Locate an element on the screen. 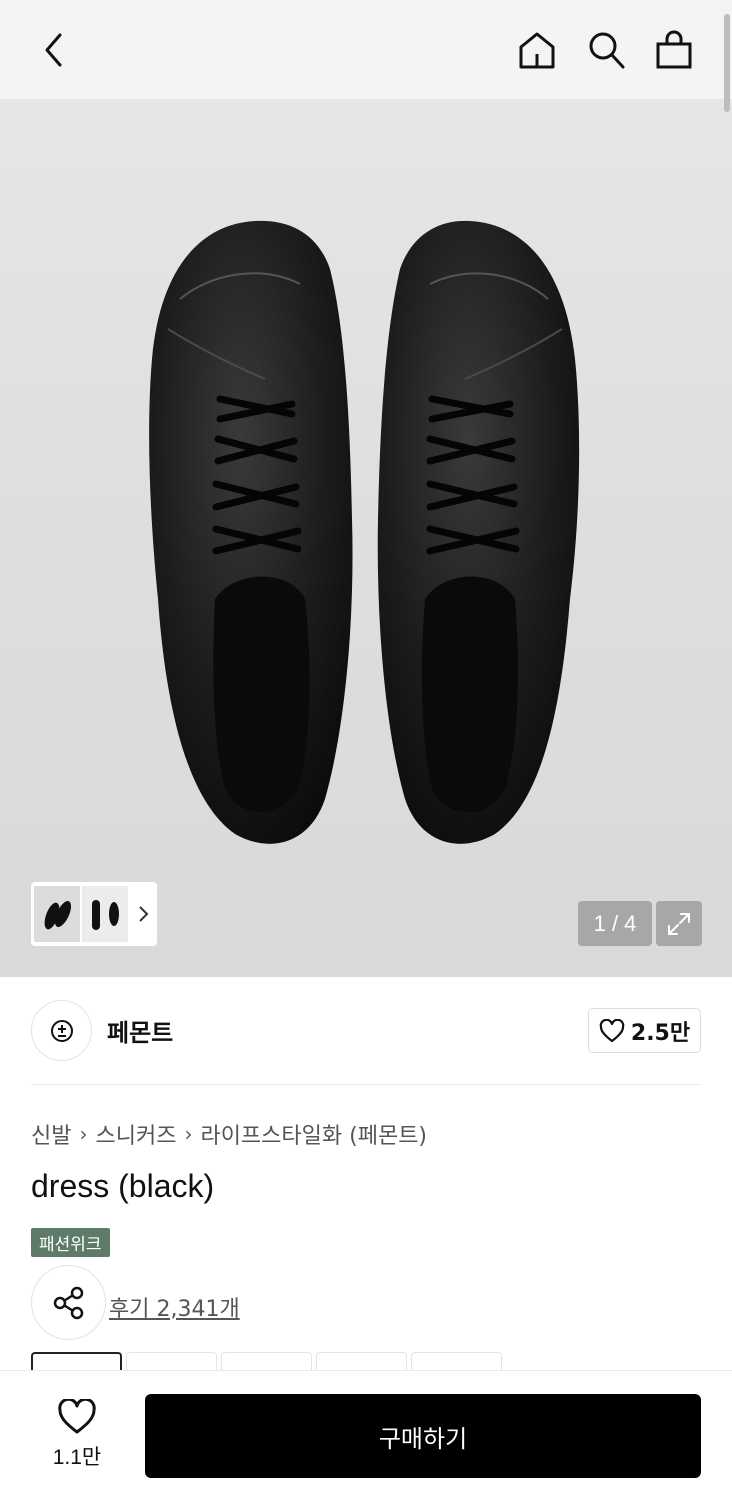 This screenshot has width=732, height=1500. right-shoe is located at coordinates (478, 532).